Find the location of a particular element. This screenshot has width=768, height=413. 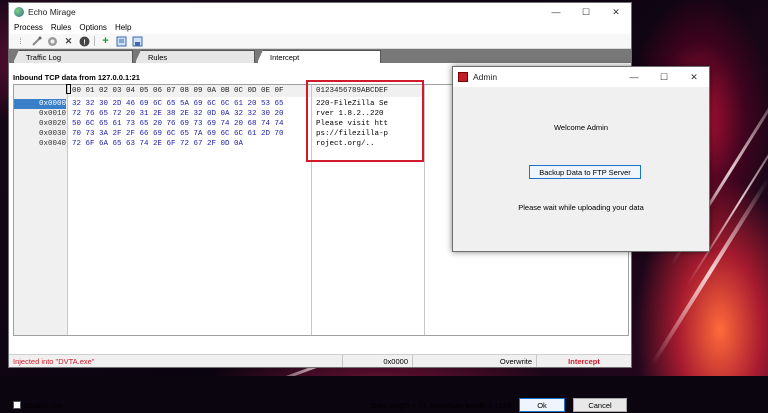

inject-icon is located at coordinates (36, 41).